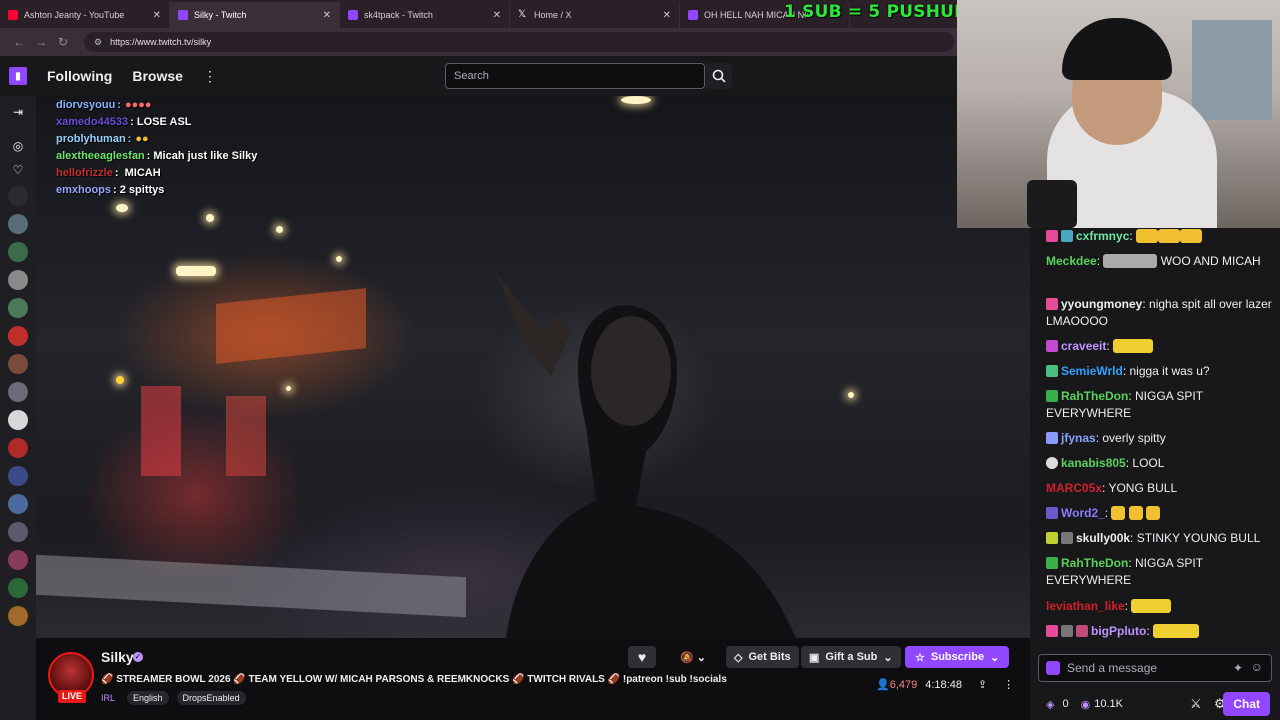 This screenshot has width=1280, height=720. Describe the element at coordinates (1153, 261) in the screenshot. I see `chat-message: Meckdee: WOO AND MICAH` at that location.